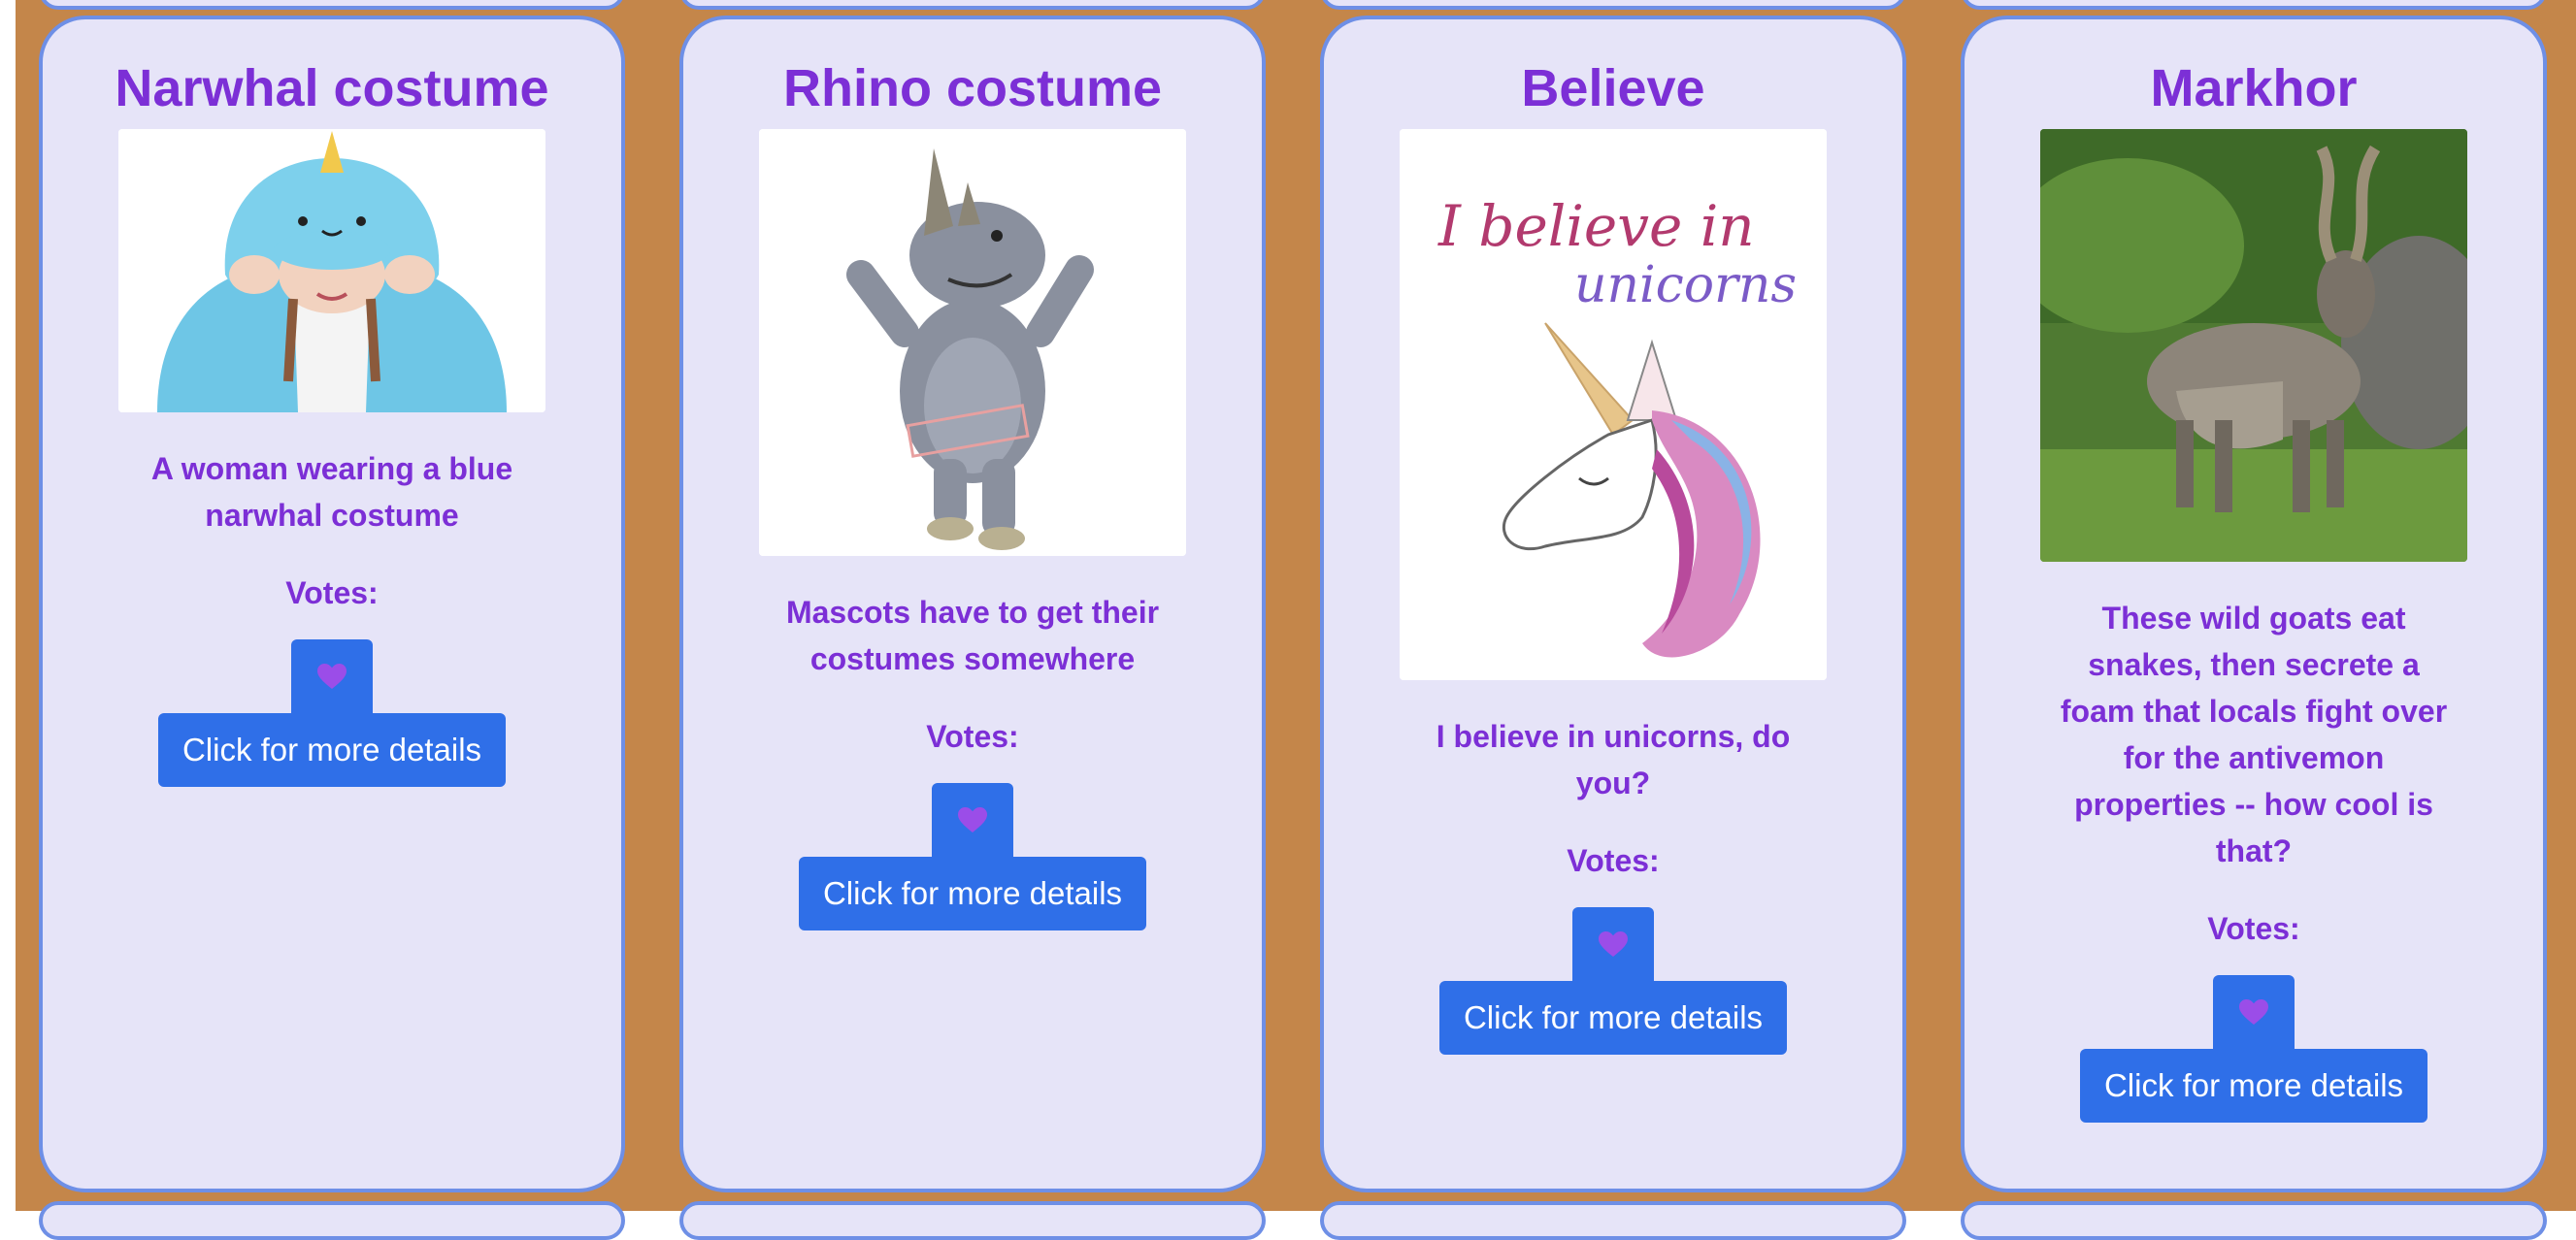 The height and width of the screenshot is (1240, 2576). Describe the element at coordinates (1685, 285) in the screenshot. I see `svg-text: unicorns` at that location.